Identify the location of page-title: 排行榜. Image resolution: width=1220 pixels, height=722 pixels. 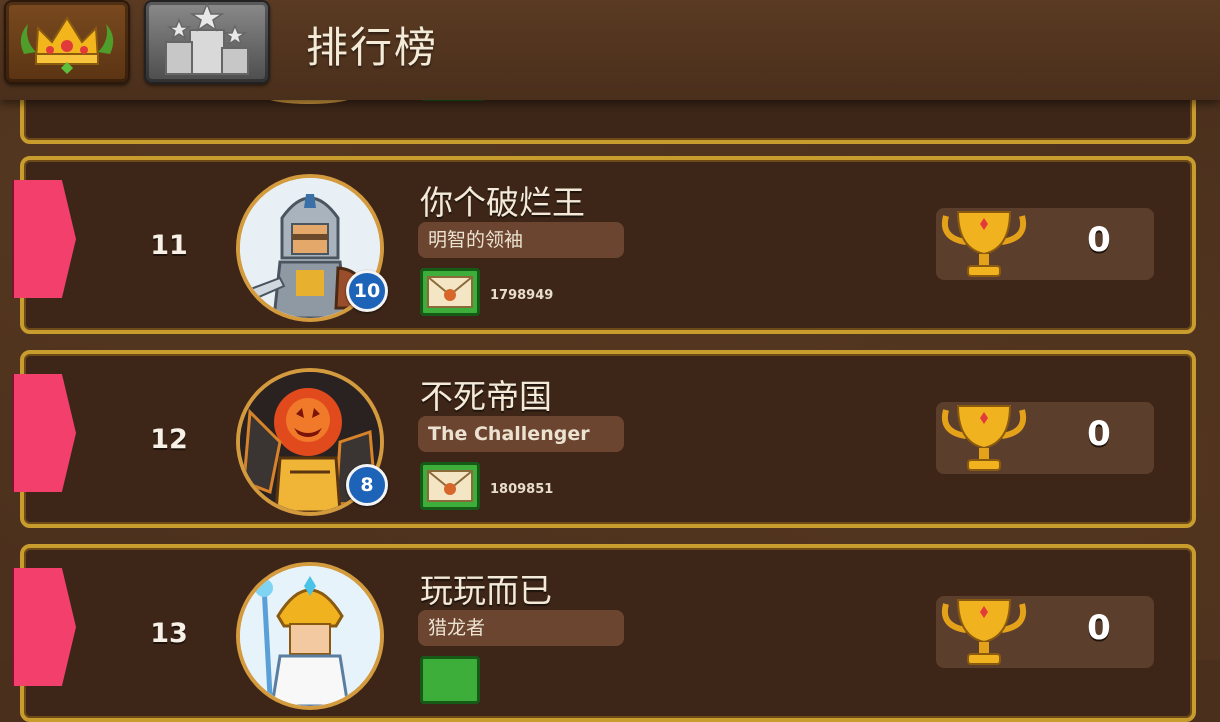
(372, 47).